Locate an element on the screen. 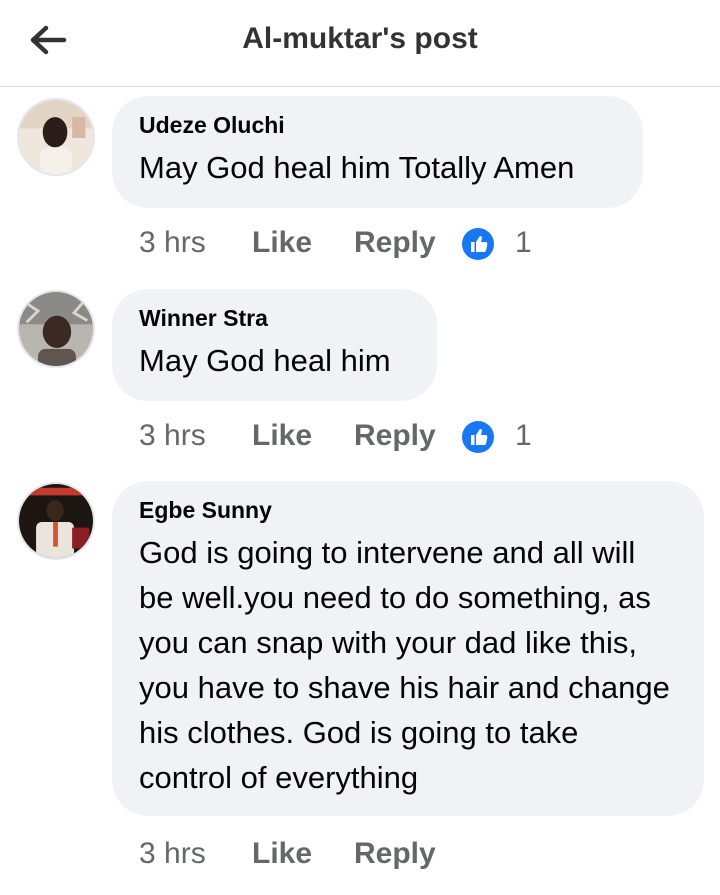 This screenshot has height=895, width=720. comment-bubble: Winner Stra May God heal him is located at coordinates (274, 345).